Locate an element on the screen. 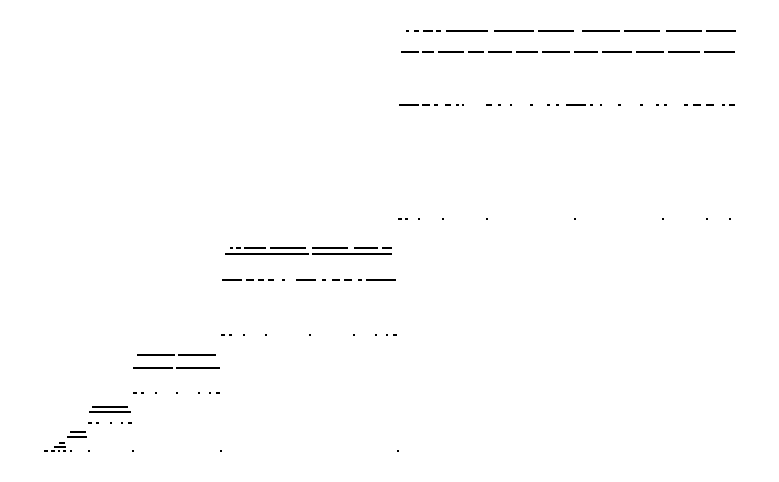  dash-band-medium is located at coordinates (309, 291).